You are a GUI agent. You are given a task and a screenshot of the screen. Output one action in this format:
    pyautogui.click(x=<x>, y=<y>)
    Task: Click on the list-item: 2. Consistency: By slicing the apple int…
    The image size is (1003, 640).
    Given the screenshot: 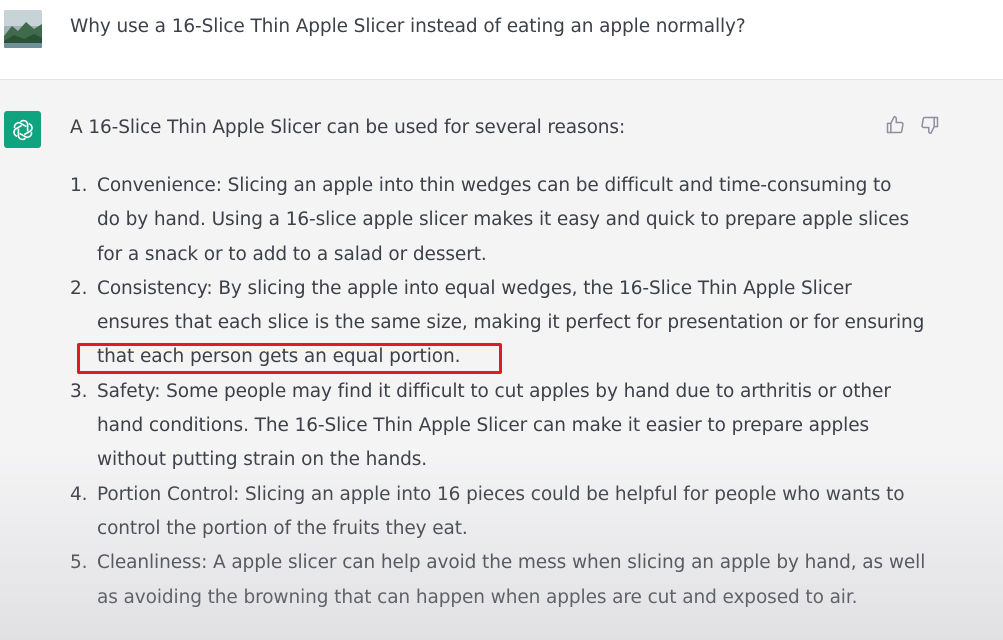 What is the action you would take?
    pyautogui.click(x=462, y=323)
    